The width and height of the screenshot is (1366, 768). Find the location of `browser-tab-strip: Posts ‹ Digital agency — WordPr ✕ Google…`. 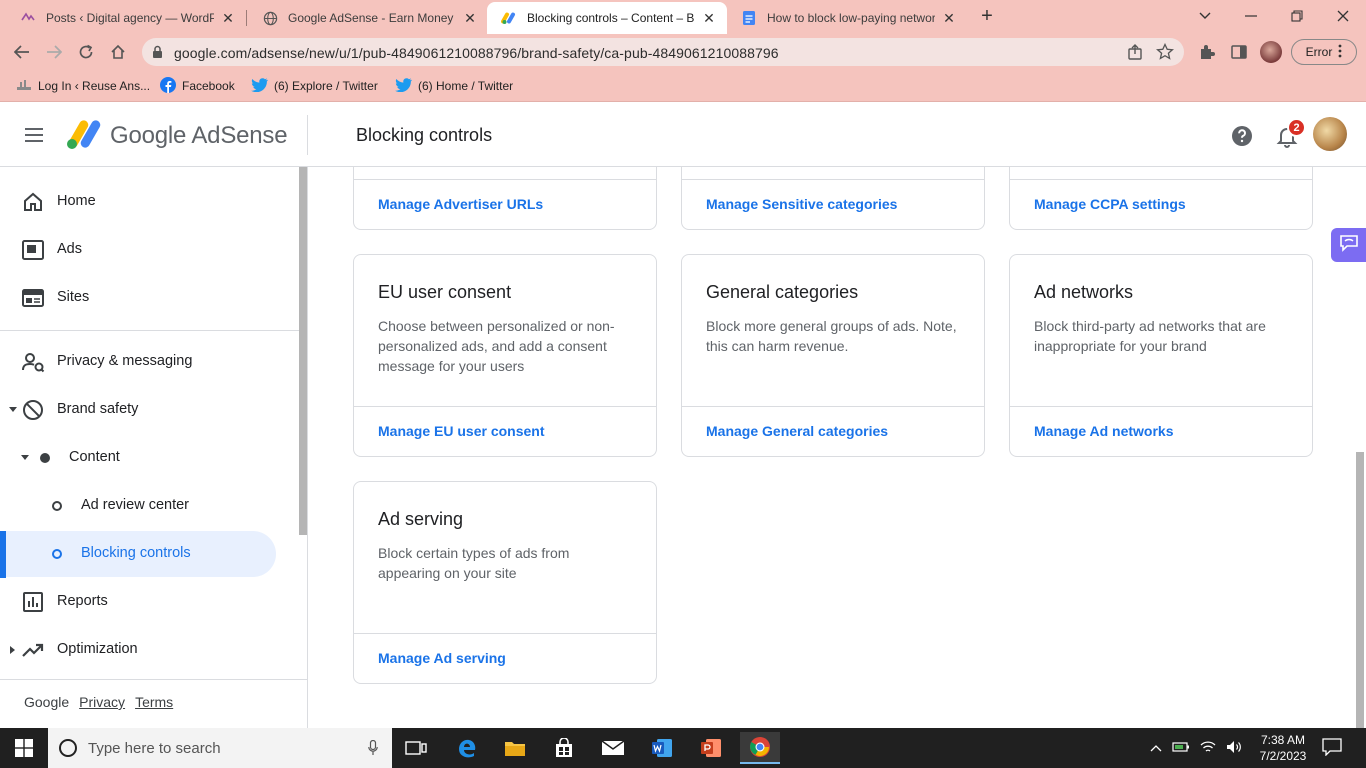

browser-tab-strip: Posts ‹ Digital agency — WordPr ✕ Google… is located at coordinates (683, 17).